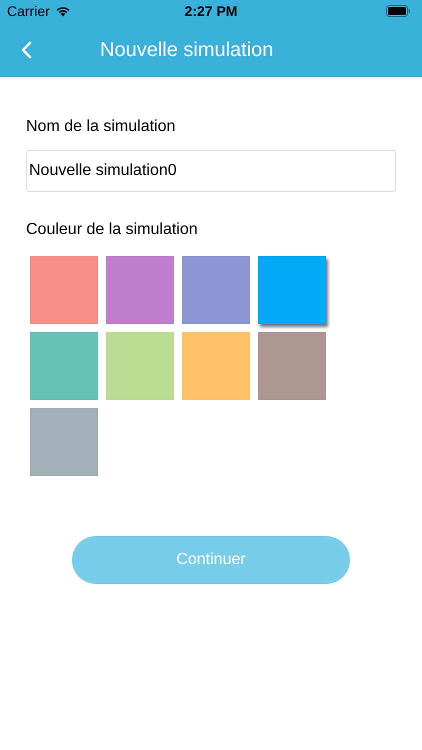 Image resolution: width=422 pixels, height=750 pixels. Describe the element at coordinates (112, 230) in the screenshot. I see `color-label: Couleur de la simulation` at that location.